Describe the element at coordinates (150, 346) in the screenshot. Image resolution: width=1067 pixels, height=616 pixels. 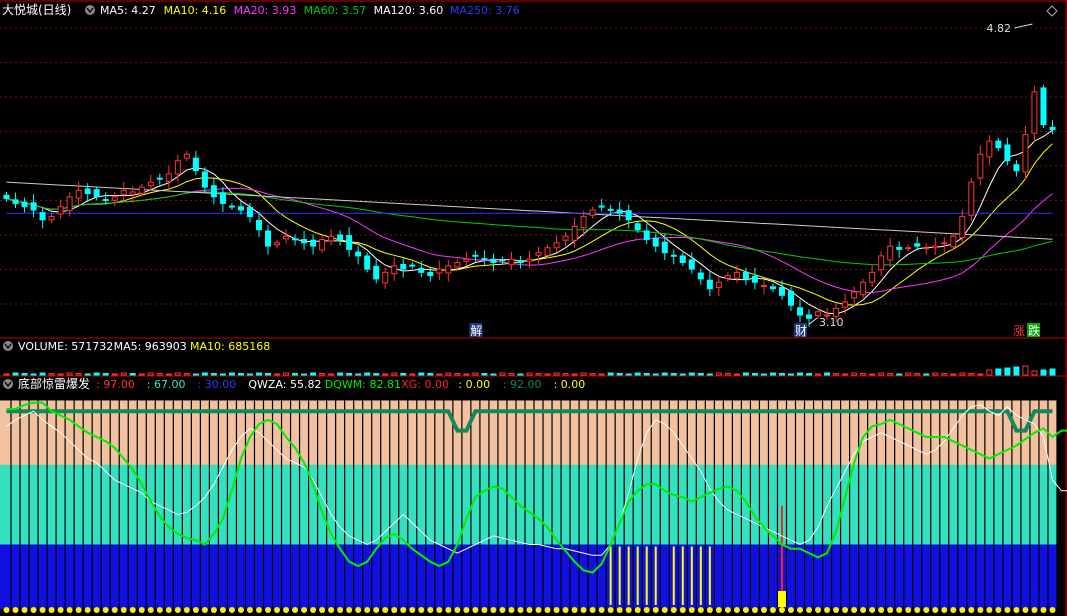
I see `indicator-value: MA5: 963903` at that location.